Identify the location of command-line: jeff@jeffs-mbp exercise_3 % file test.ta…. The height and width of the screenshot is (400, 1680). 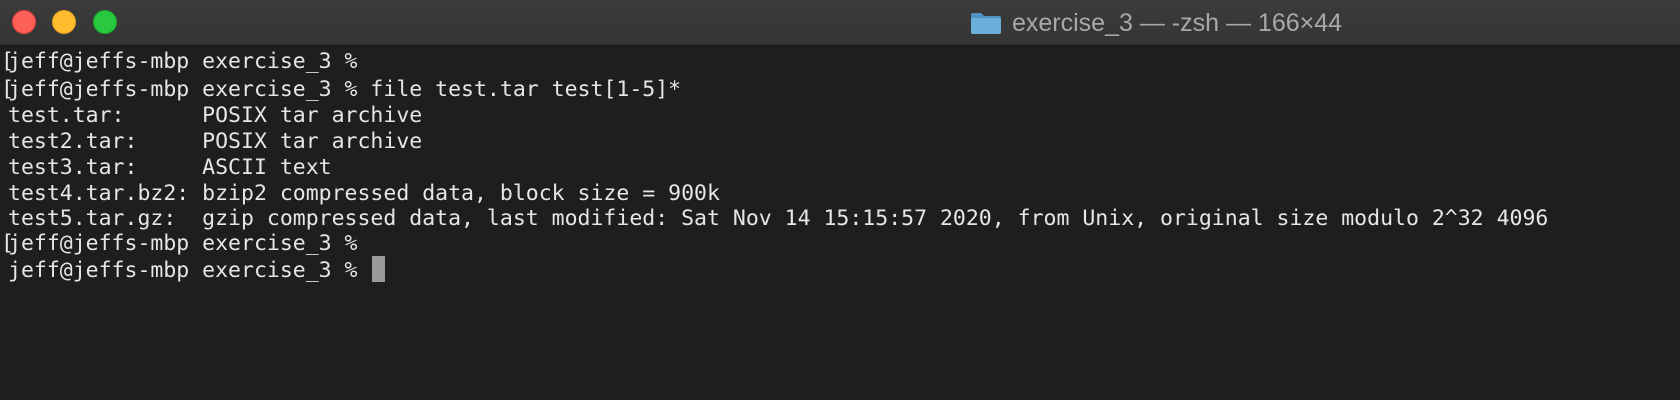
(345, 89).